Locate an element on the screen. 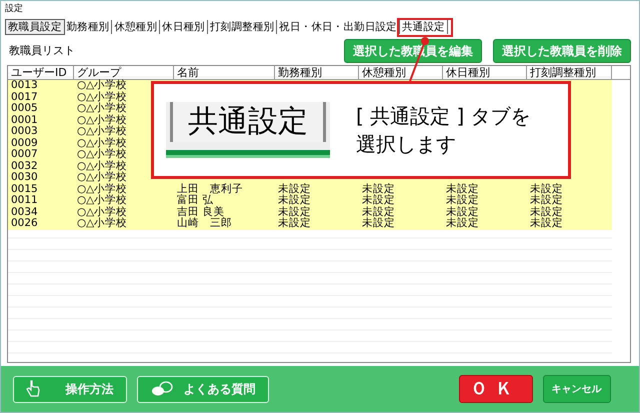 The width and height of the screenshot is (640, 413). table-cell-text: 0034 is located at coordinates (24, 212).